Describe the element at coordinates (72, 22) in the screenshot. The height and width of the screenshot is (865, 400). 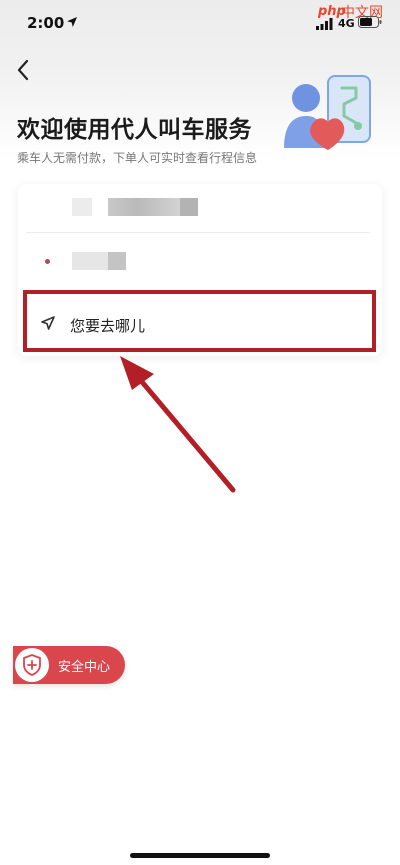
I see `location-arrow-icon` at that location.